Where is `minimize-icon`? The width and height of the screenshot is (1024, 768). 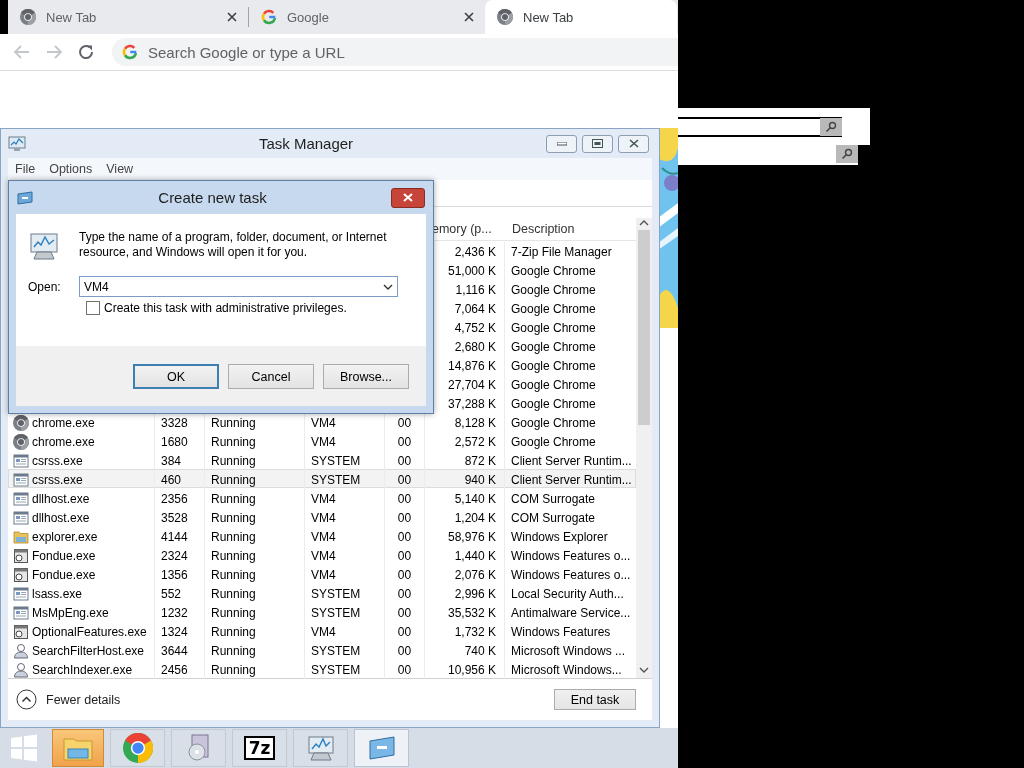 minimize-icon is located at coordinates (561, 143).